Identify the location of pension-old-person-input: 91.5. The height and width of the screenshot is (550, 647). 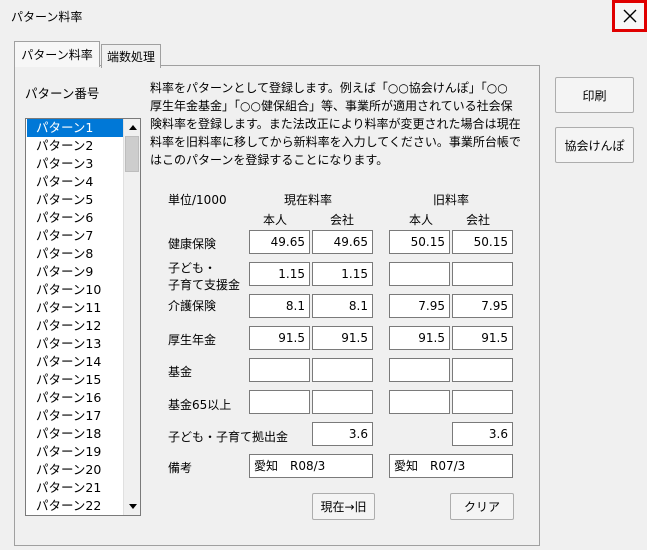
(419, 338).